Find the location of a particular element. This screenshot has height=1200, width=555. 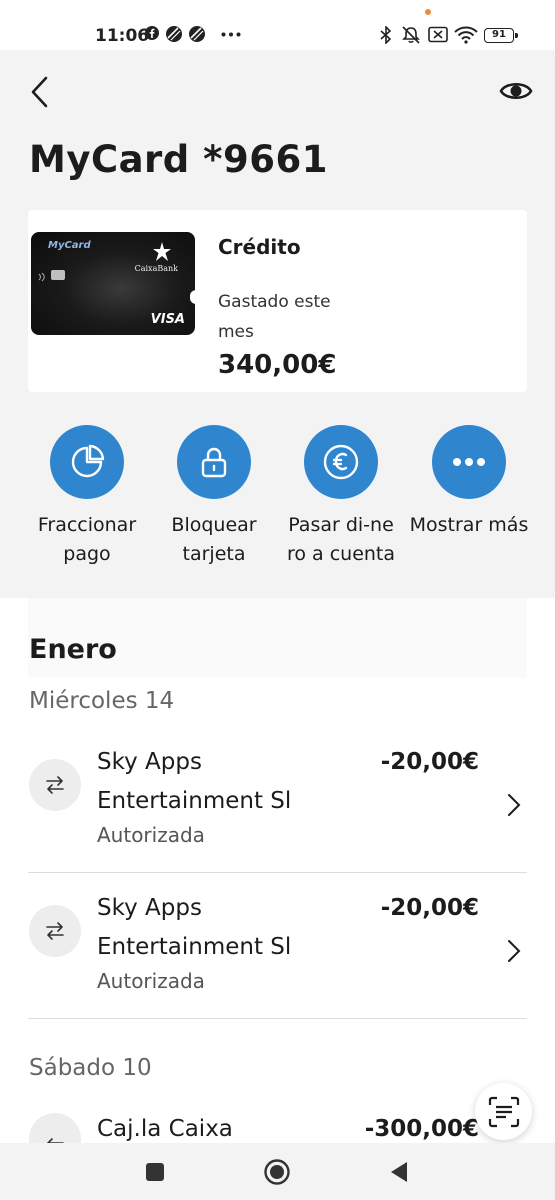

page-title: MyCard *9661 is located at coordinates (179, 159).